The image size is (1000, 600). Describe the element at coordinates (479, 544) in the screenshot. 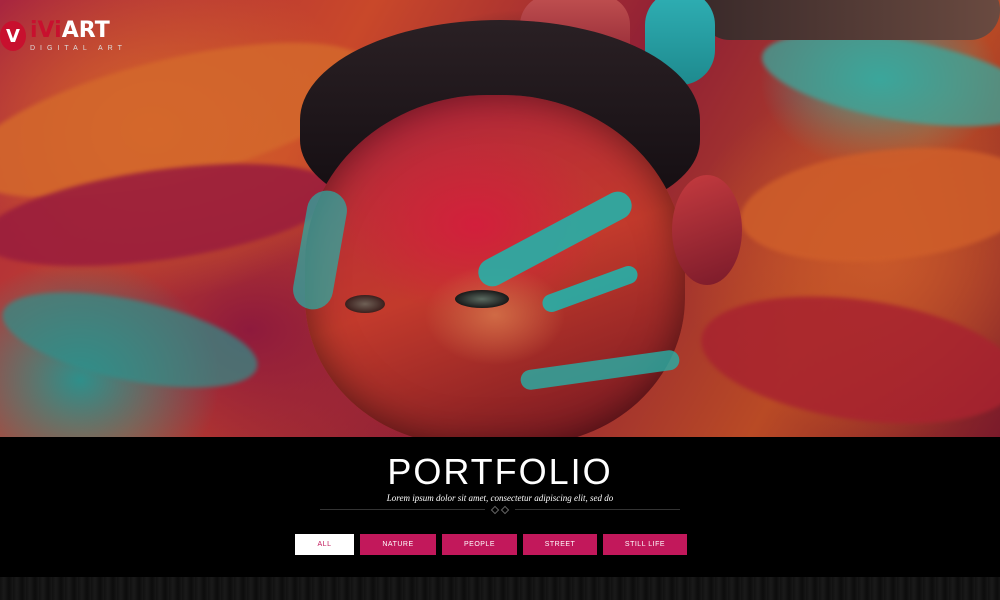

I see `filter-people-button: PEOPLE` at that location.